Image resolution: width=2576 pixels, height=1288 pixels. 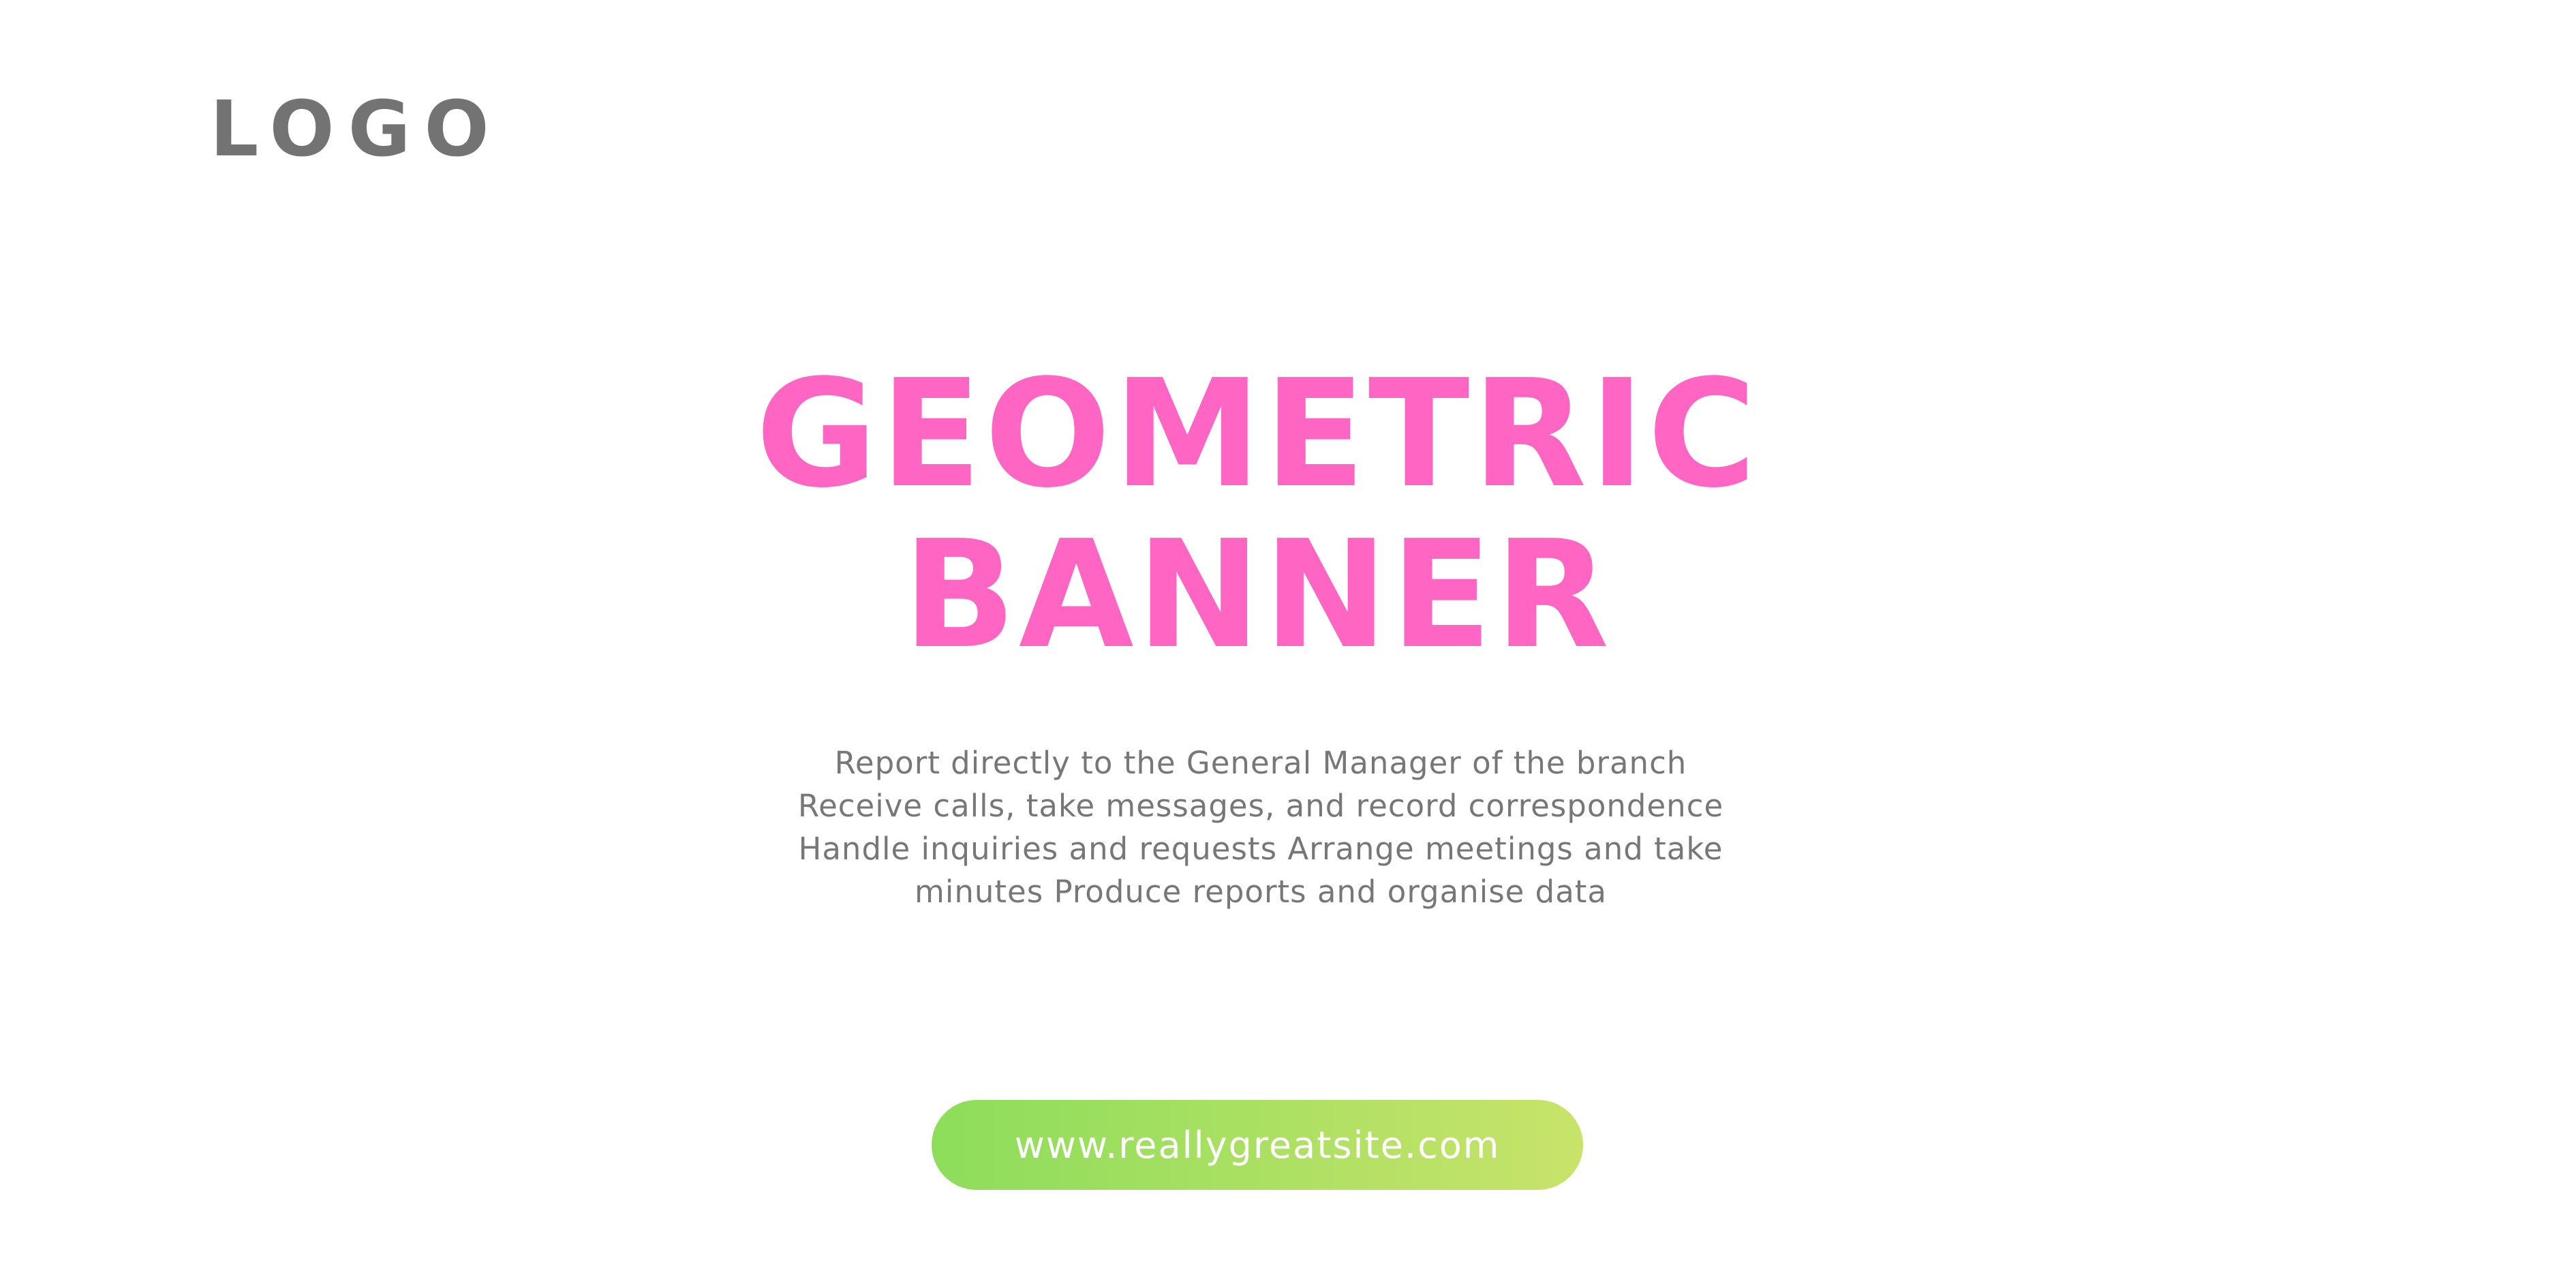 What do you see at coordinates (356, 129) in the screenshot?
I see `logo: LOGO` at bounding box center [356, 129].